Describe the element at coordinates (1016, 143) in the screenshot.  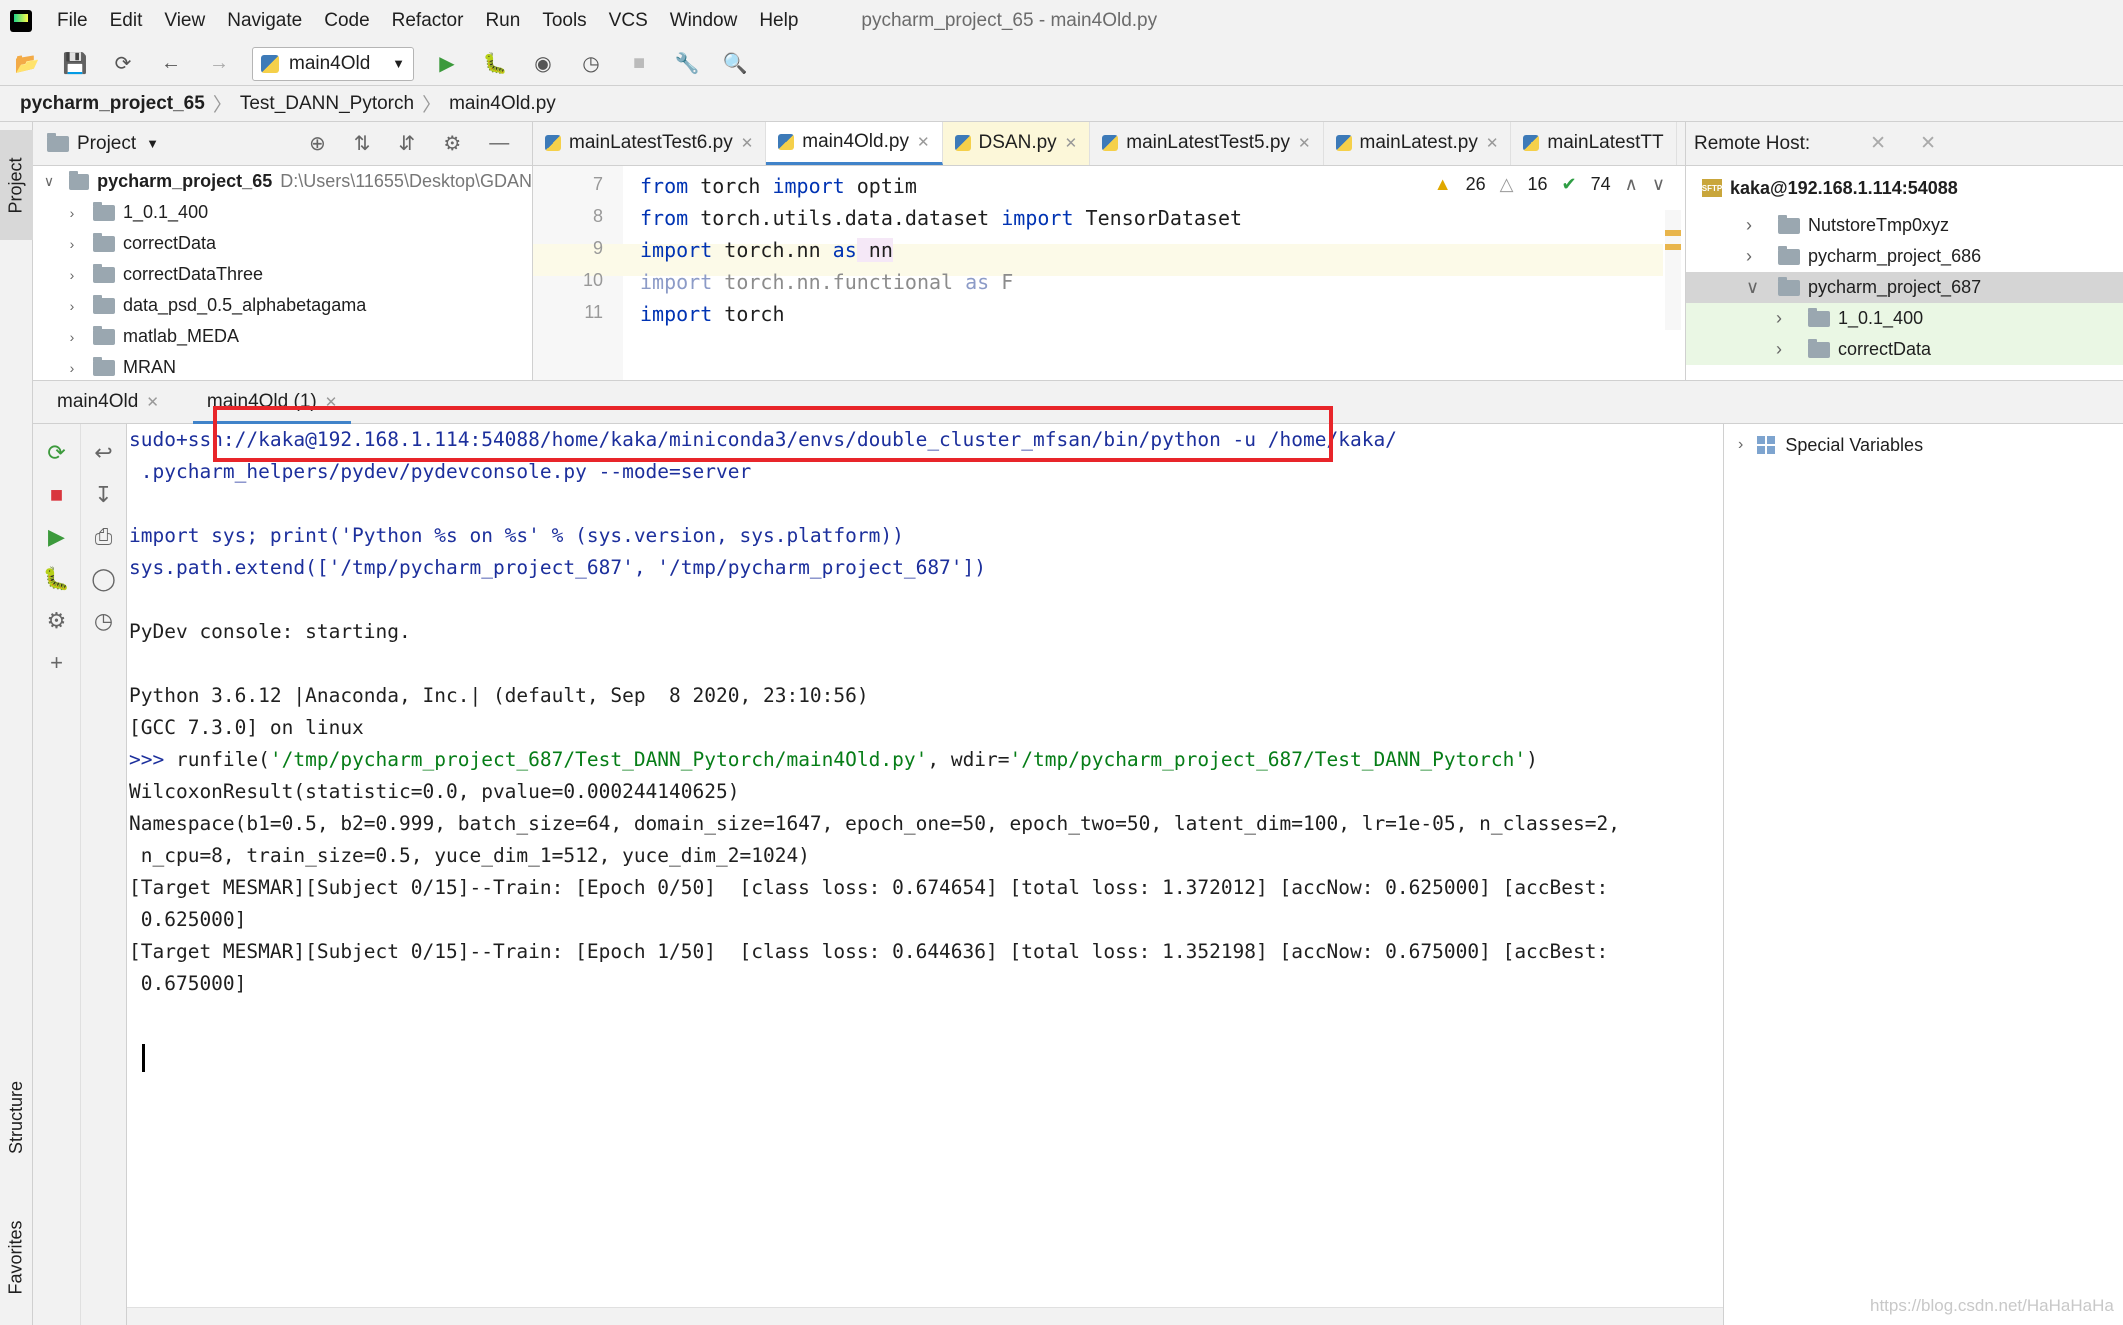
I see `tab-dsan: DSAN.py ✕` at that location.